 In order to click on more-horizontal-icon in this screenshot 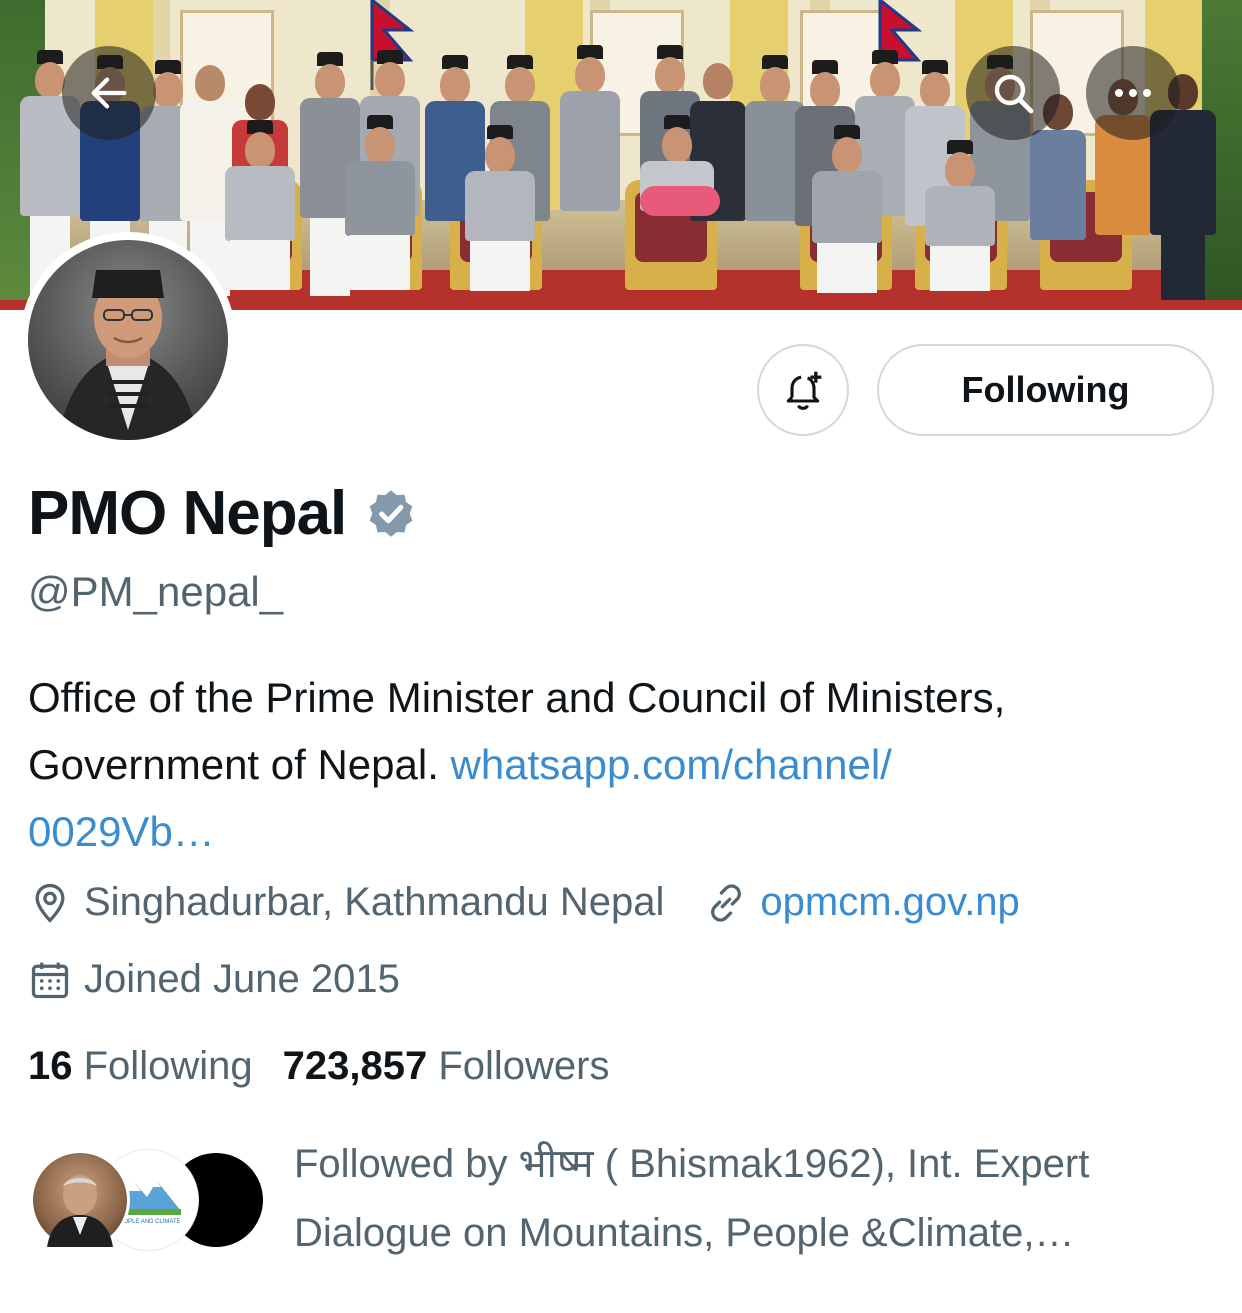, I will do `click(1133, 93)`.